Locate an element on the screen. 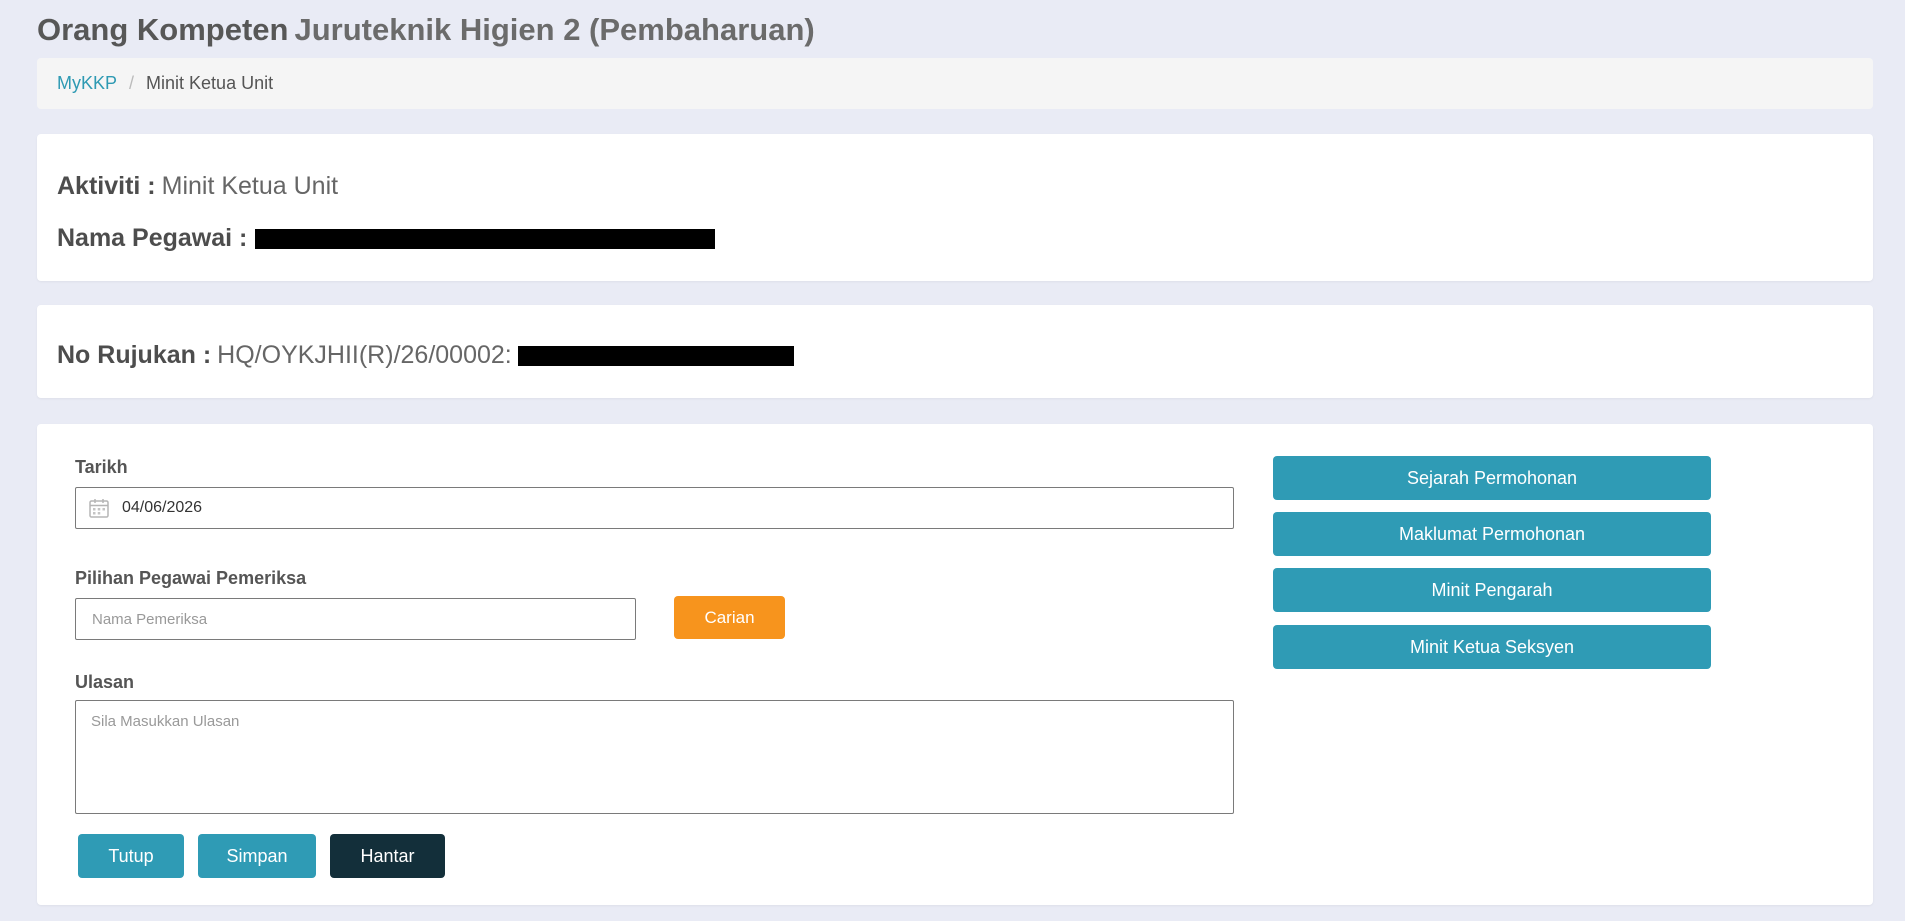 The width and height of the screenshot is (1905, 921). aktiviti-label: Aktiviti : is located at coordinates (106, 186).